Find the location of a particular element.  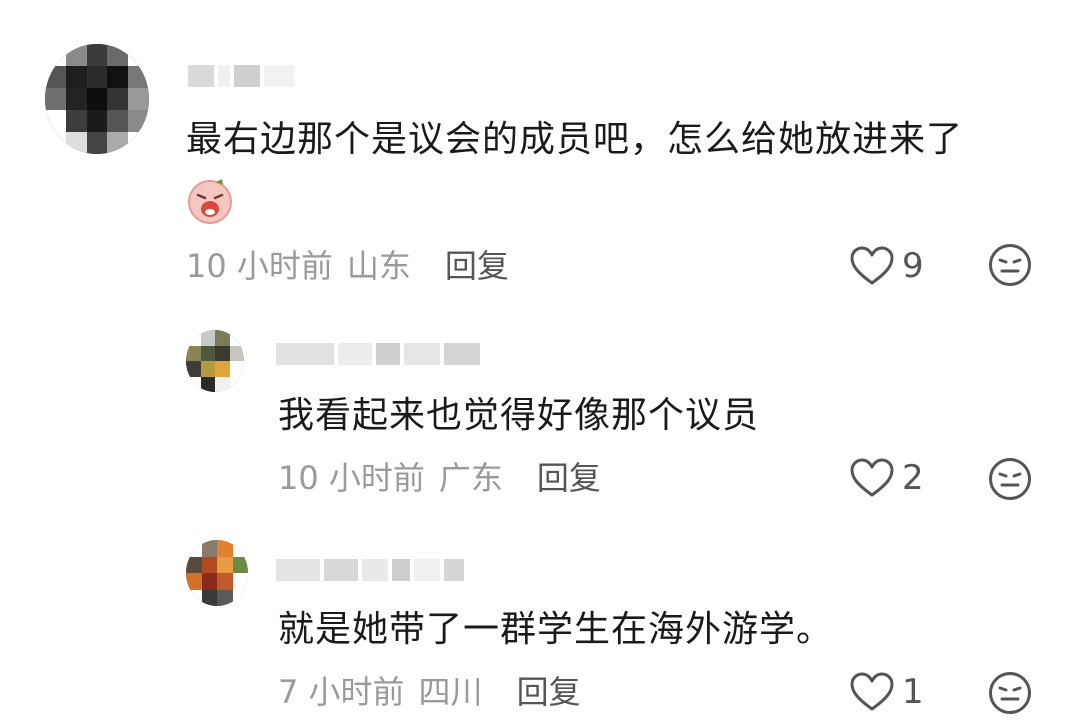

comment-meta: 10 小时前 广东 回复 is located at coordinates (439, 476).